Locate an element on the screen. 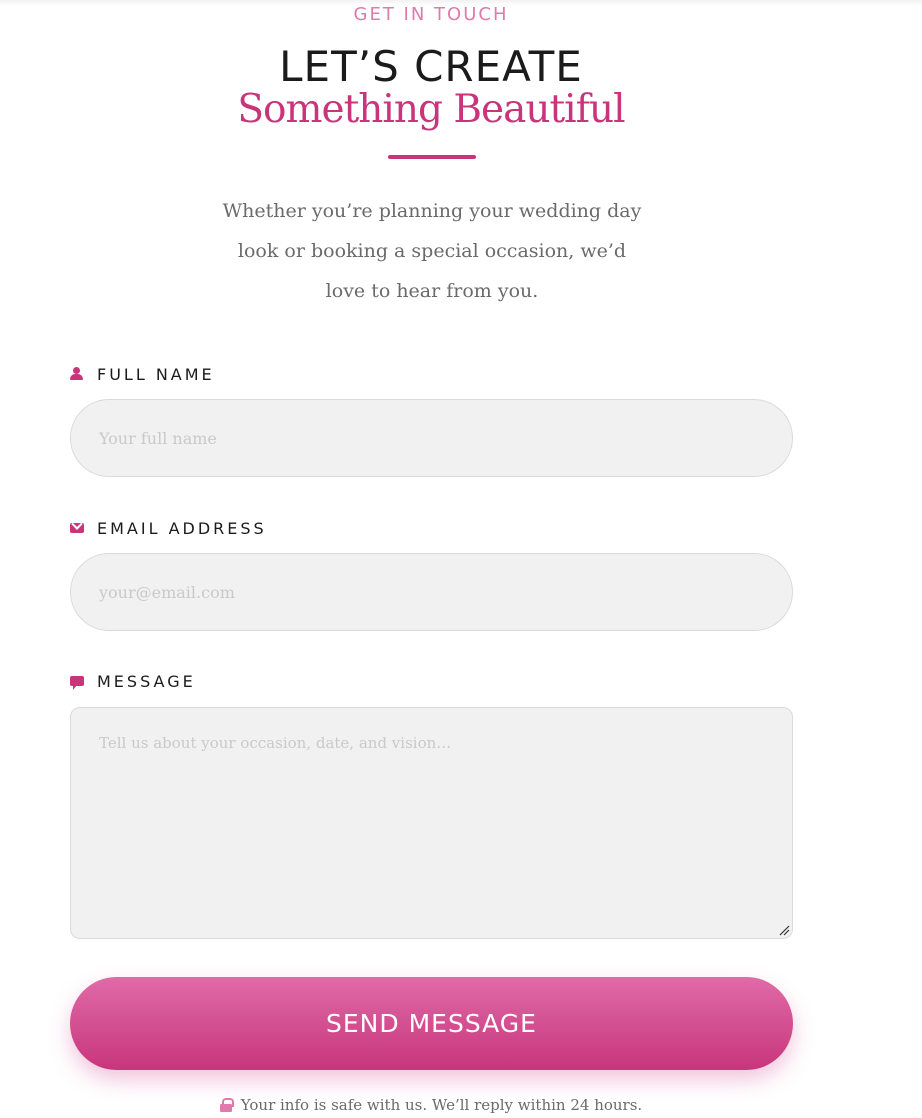 The image size is (922, 1118). message-label-text: MESSAGE is located at coordinates (146, 681).